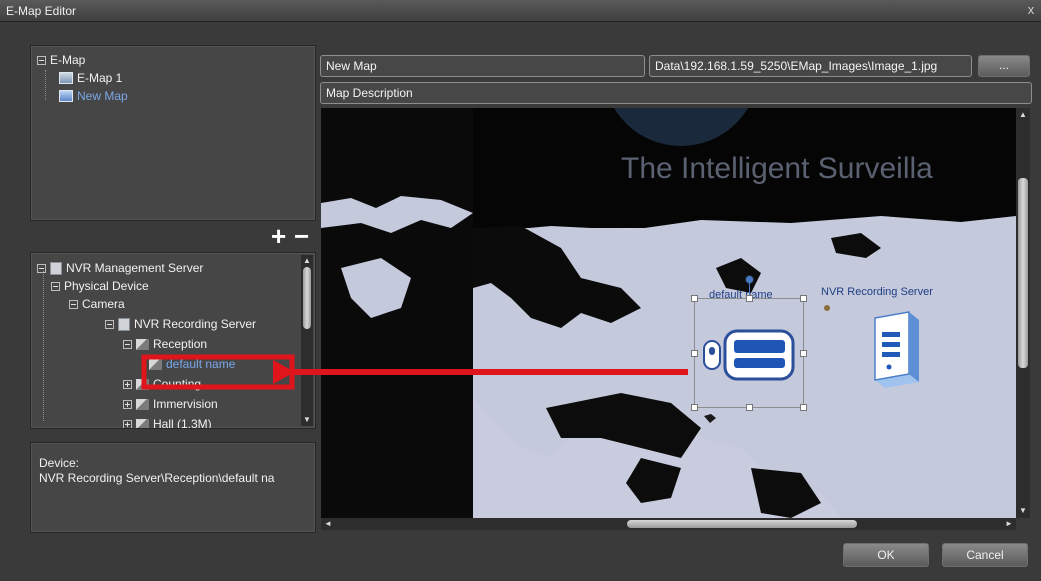  I want to click on map-device-nvr-server: NVR Recording Server, so click(886, 346).